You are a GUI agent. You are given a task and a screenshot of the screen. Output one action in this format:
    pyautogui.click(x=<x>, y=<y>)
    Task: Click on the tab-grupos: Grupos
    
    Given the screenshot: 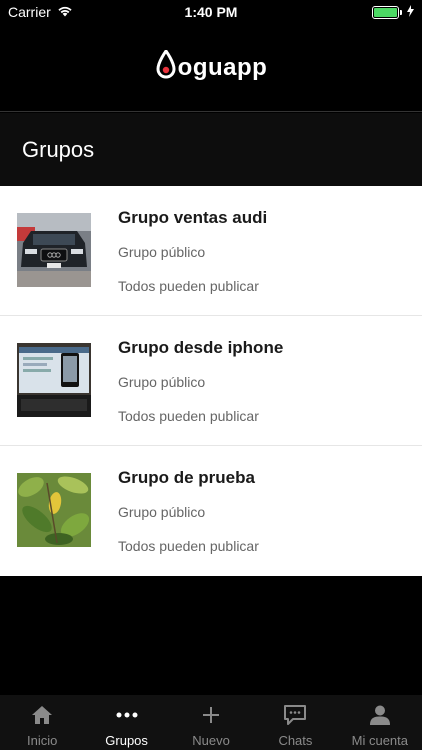 What is the action you would take?
    pyautogui.click(x=126, y=722)
    